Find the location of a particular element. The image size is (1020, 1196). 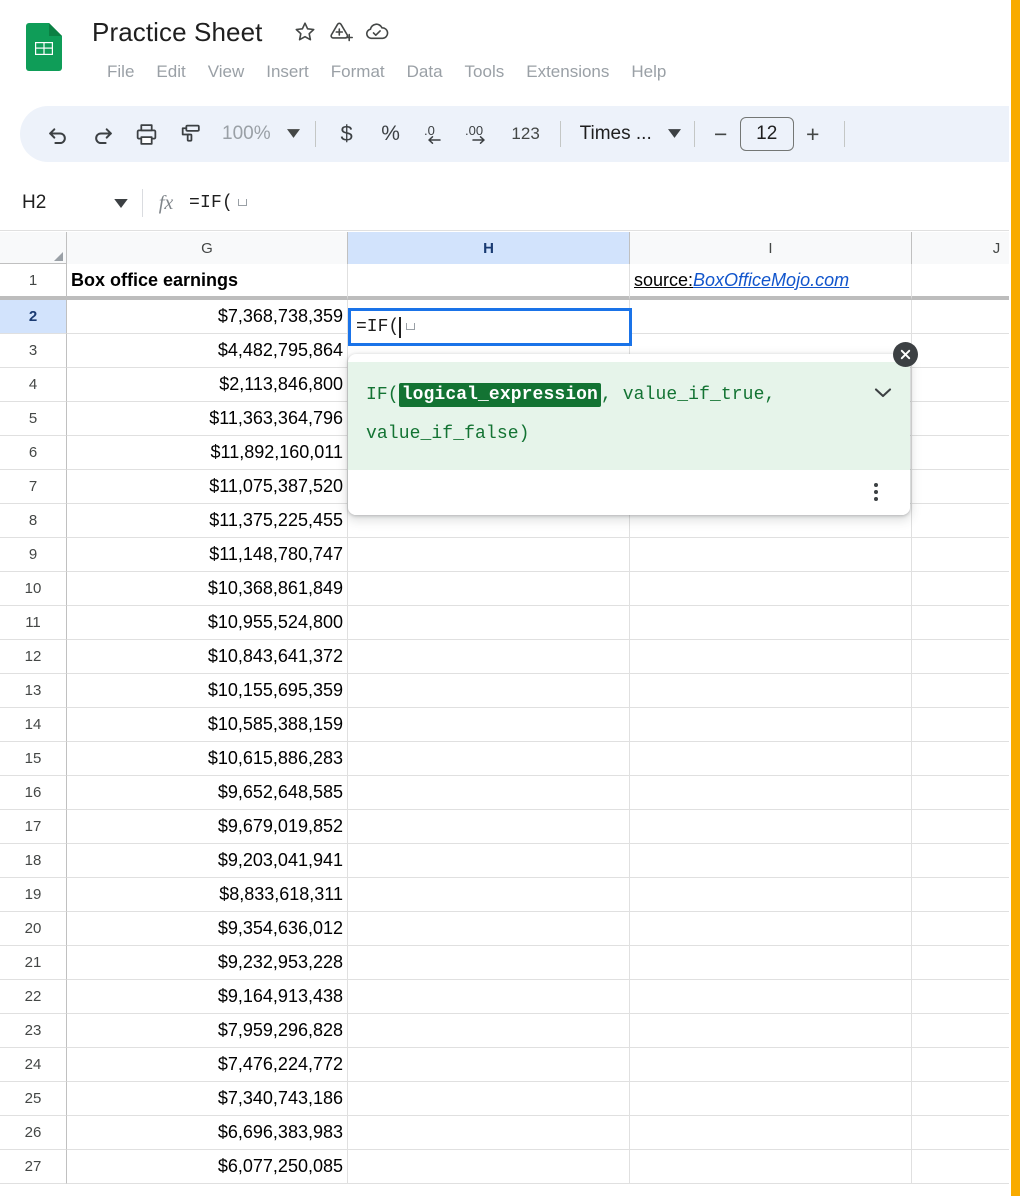

cell-G4: $2,113,846,800 is located at coordinates (207, 385).